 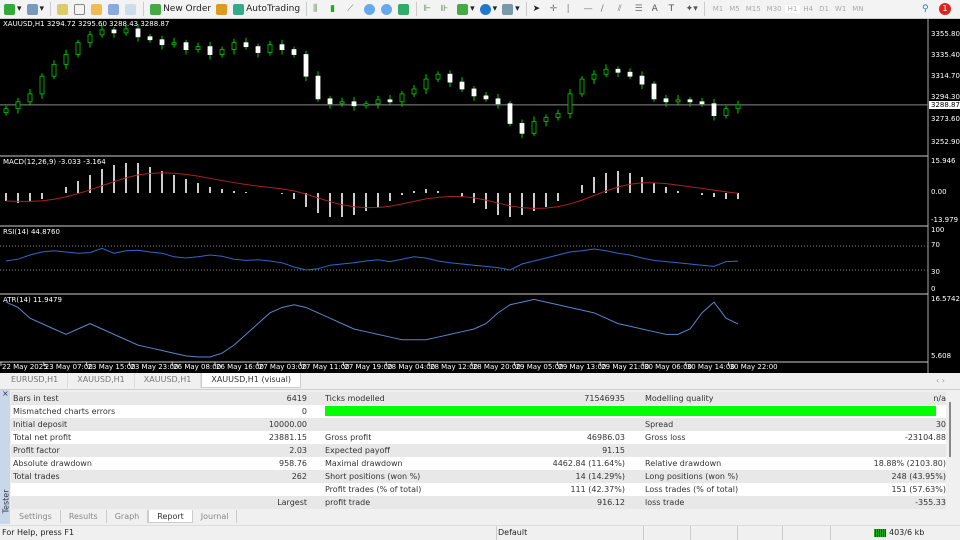 I want to click on templates-button: ▾, so click(x=511, y=9).